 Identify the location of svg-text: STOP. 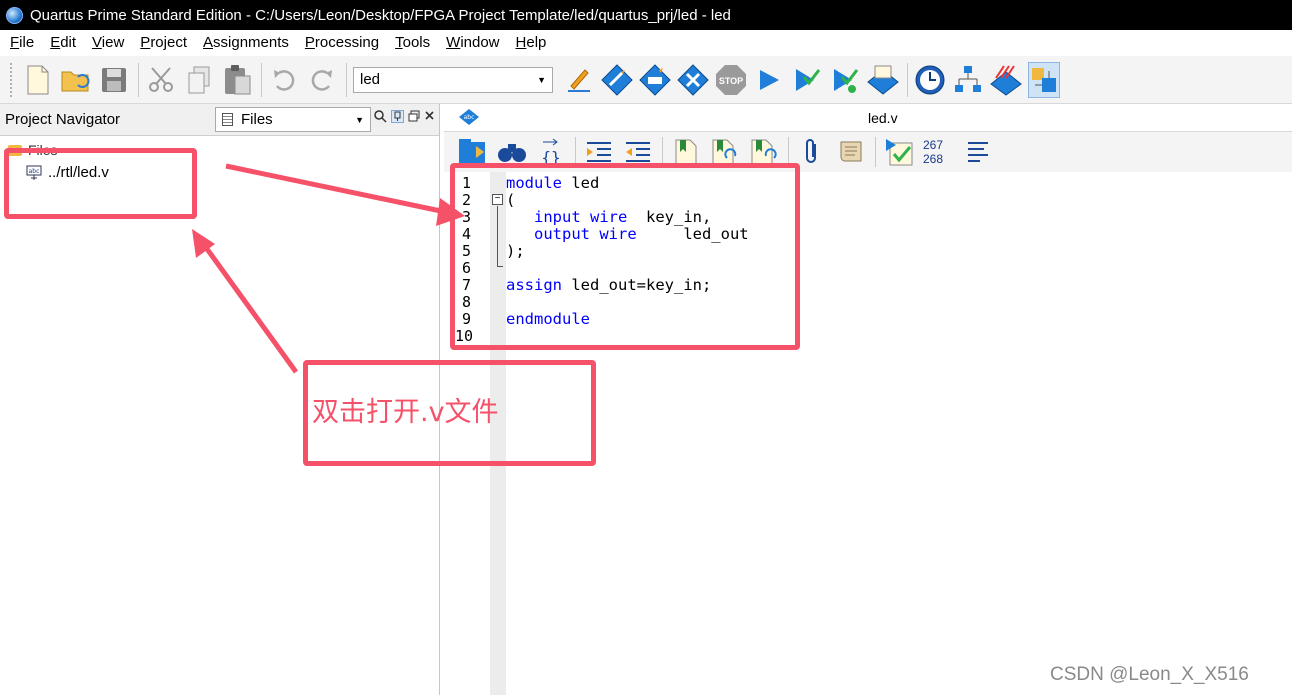
(731, 81).